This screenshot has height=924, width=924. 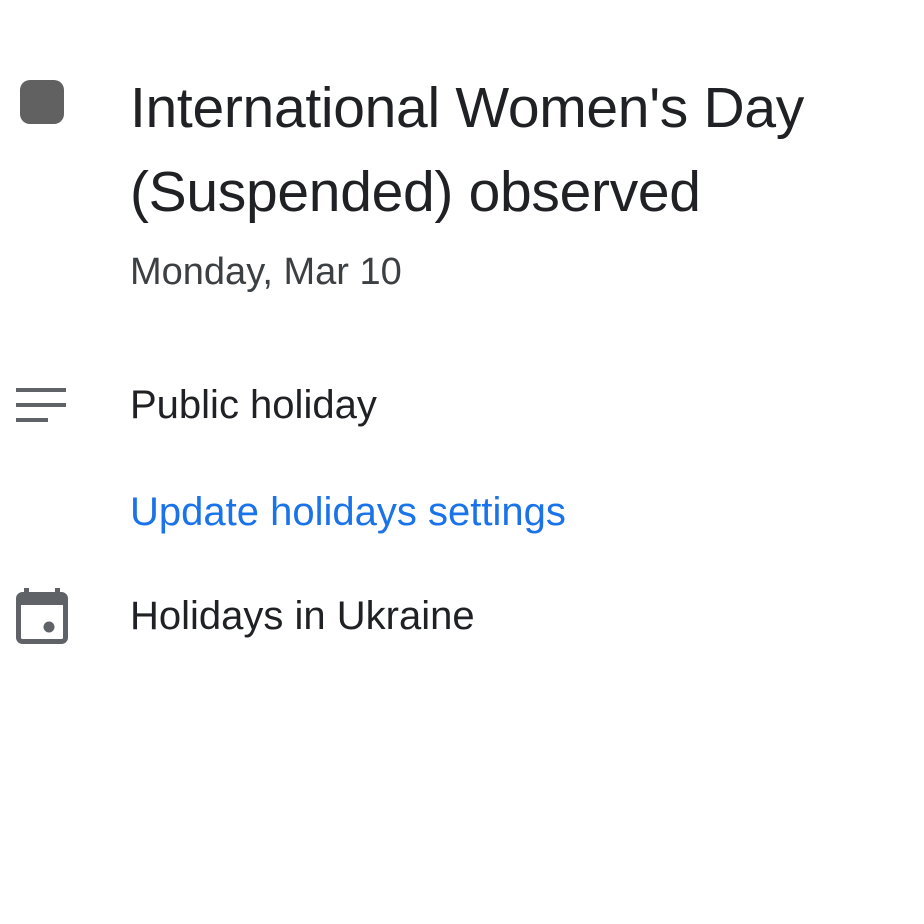 I want to click on update-holidays-settings-link: Update holidays settings, so click(x=348, y=512).